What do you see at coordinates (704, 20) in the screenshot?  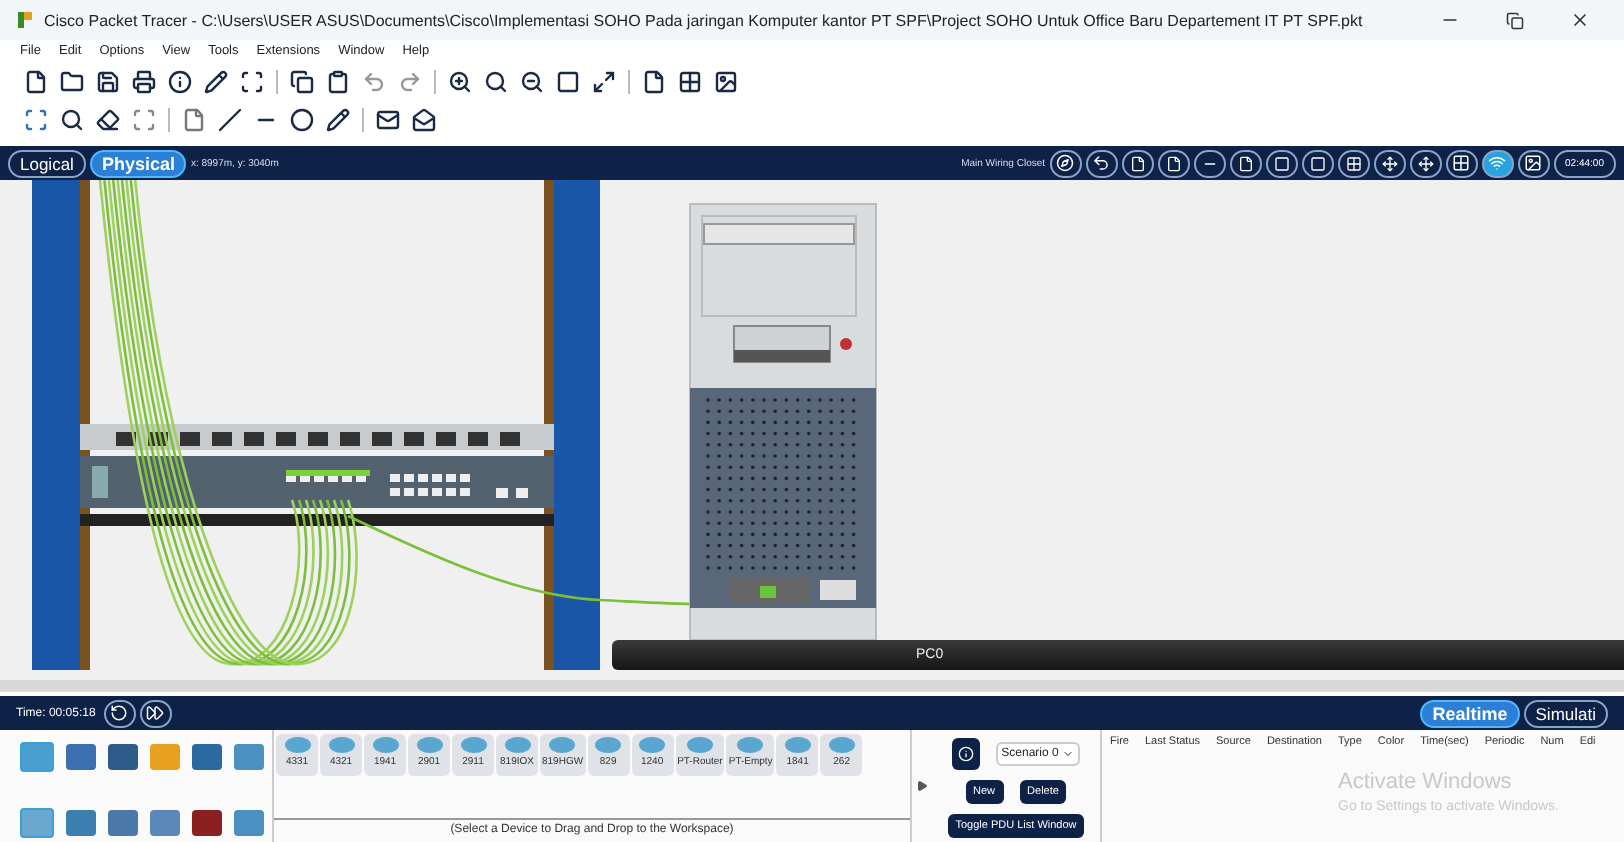 I see `window-title: Cisco Packet Tracer - C:\Users\USER ASUS\Documents\Cisco\Implementasi SOHO Pada jaringan Komputer kantor PT SPF\Project SOHO Untuk Office Baru Departement IT PT SPF.pkt` at bounding box center [704, 20].